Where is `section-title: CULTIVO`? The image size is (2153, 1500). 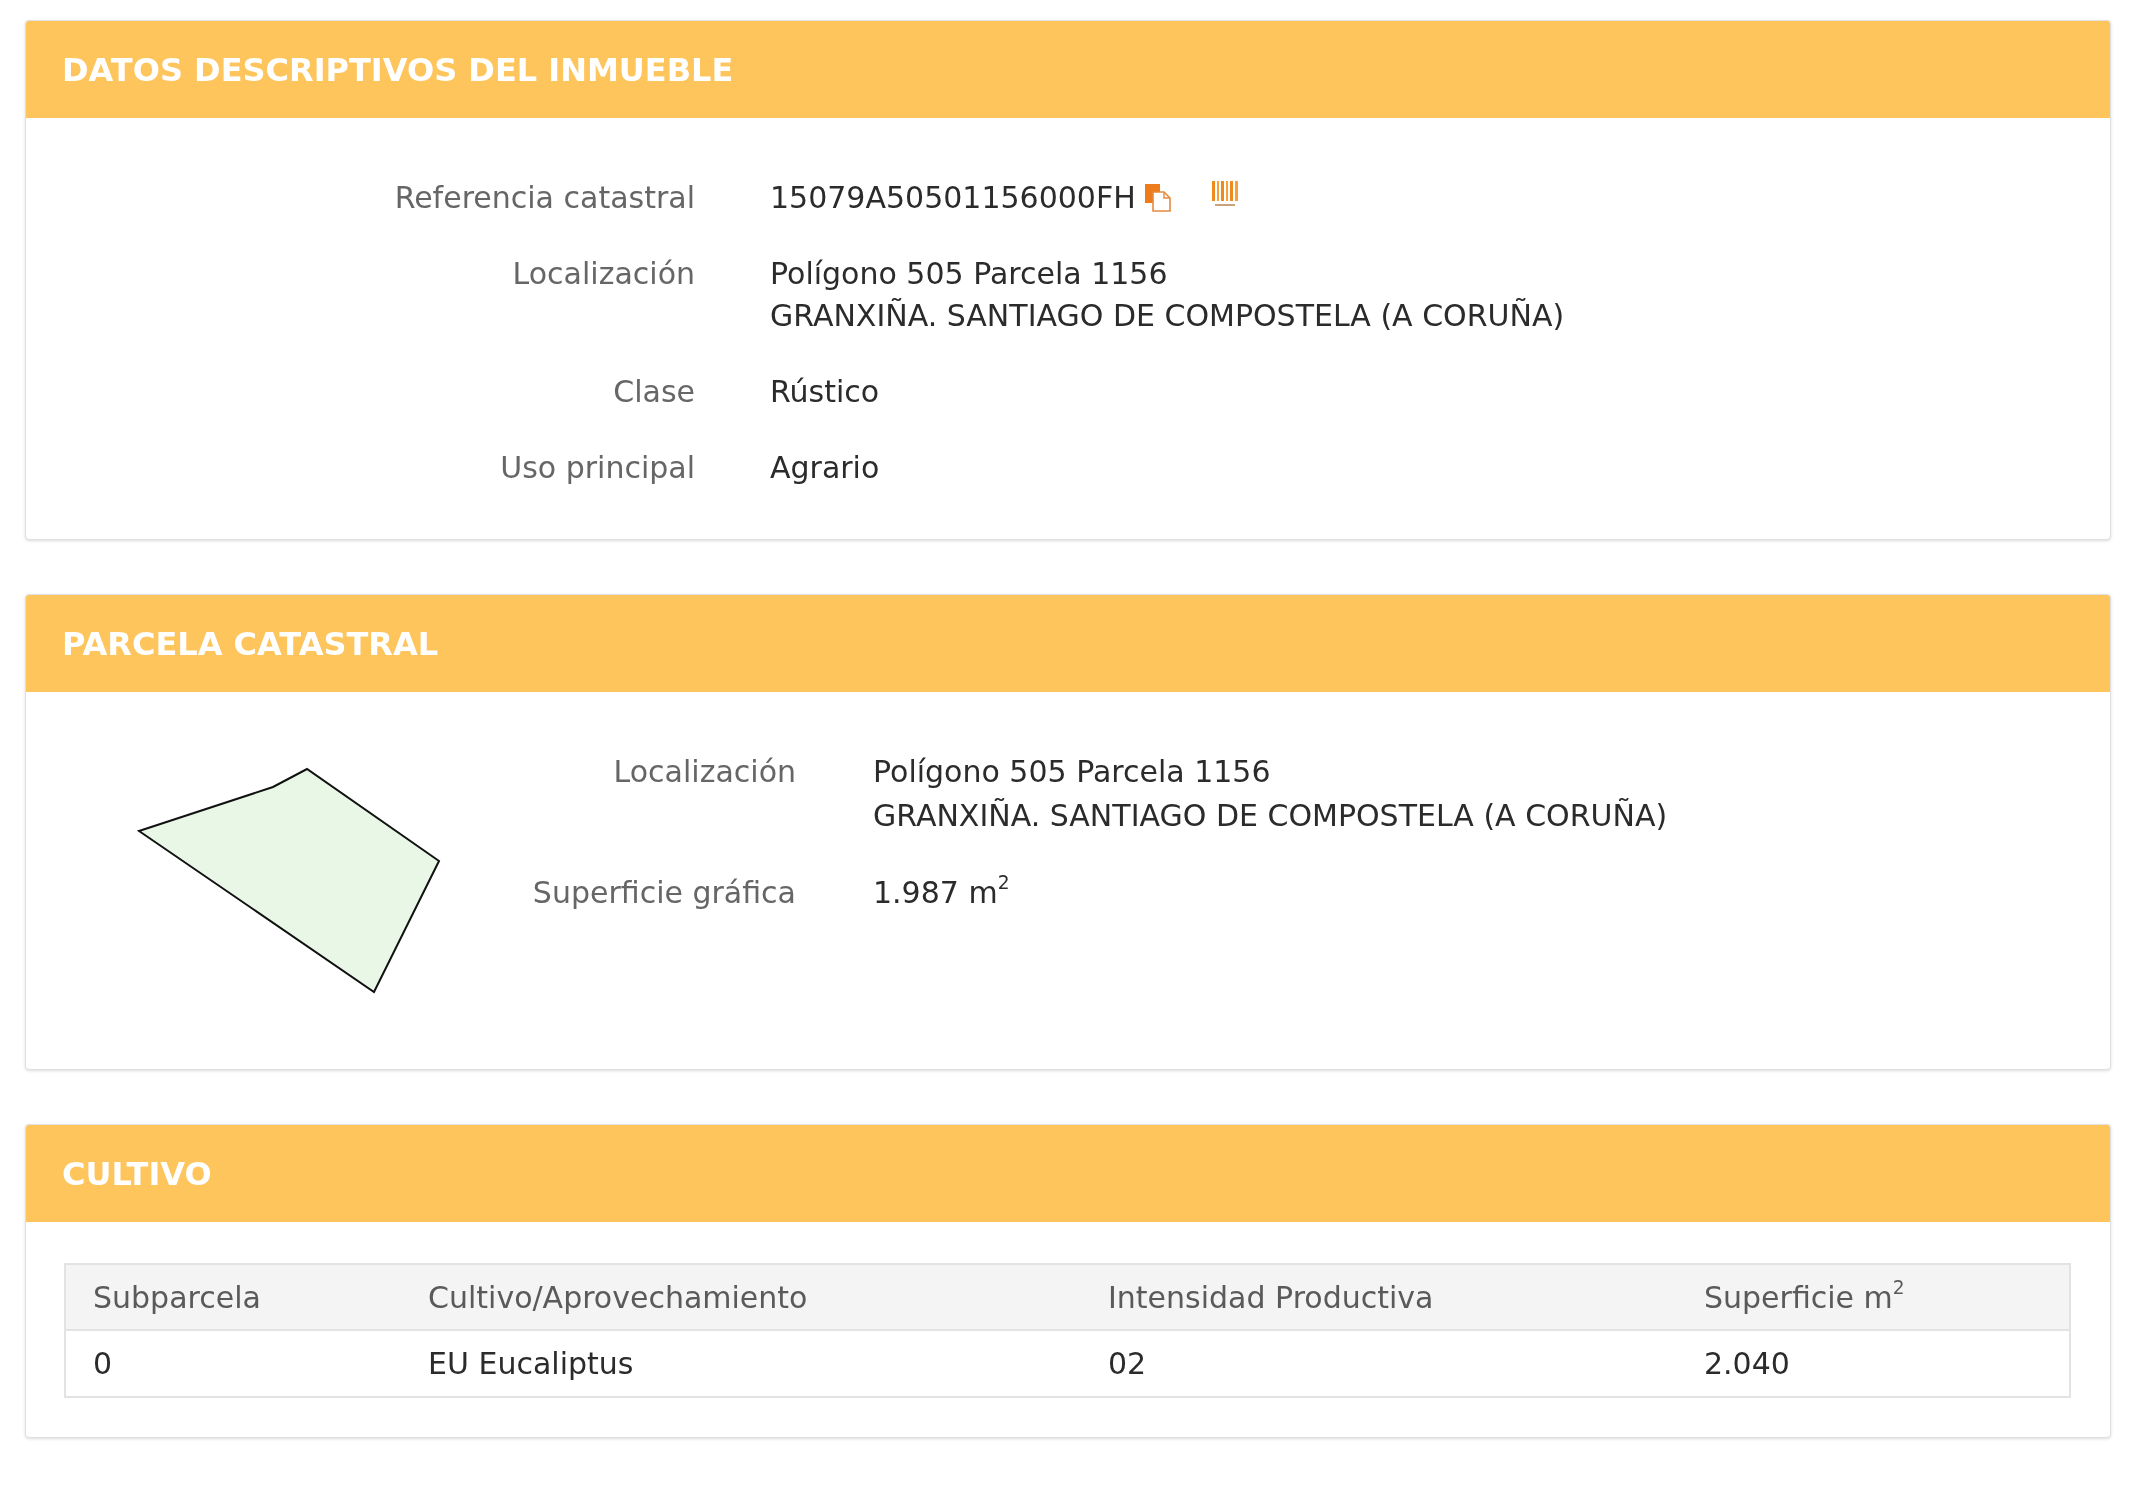
section-title: CULTIVO is located at coordinates (137, 1173).